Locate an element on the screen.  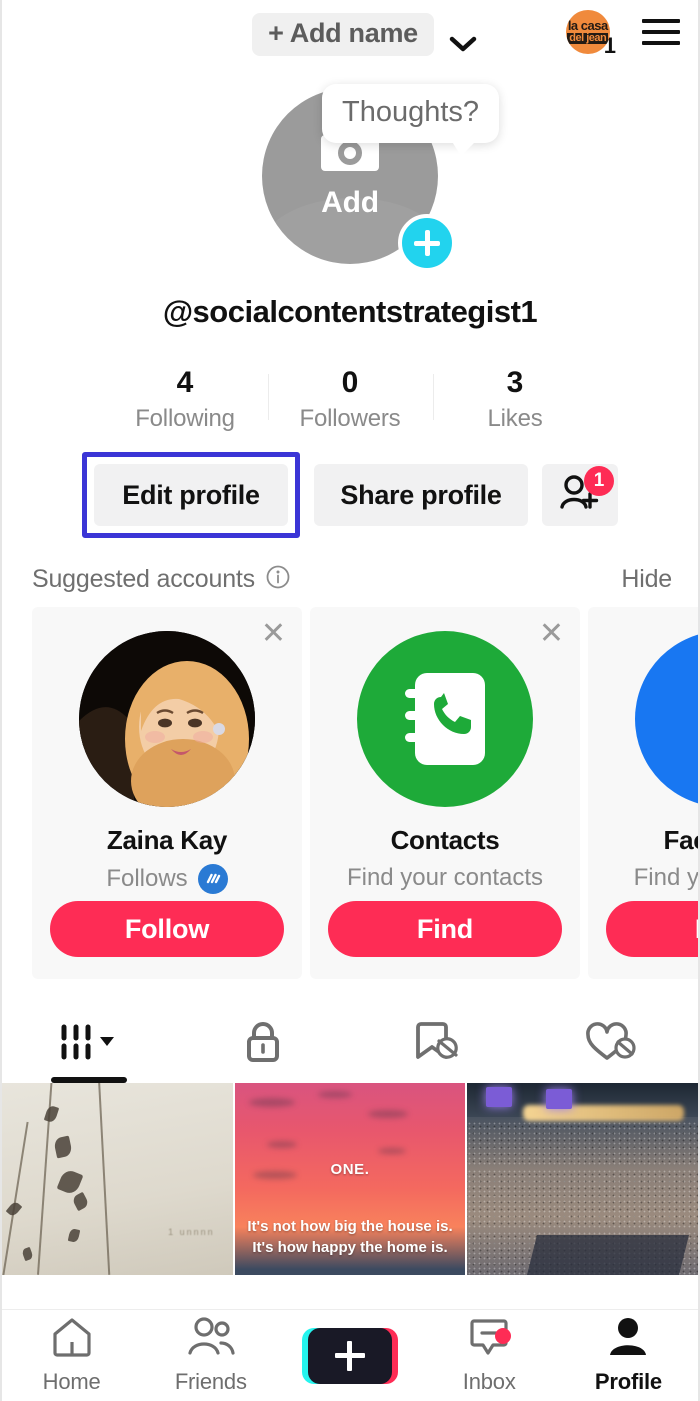
plus-circle-icon is located at coordinates (427, 243).